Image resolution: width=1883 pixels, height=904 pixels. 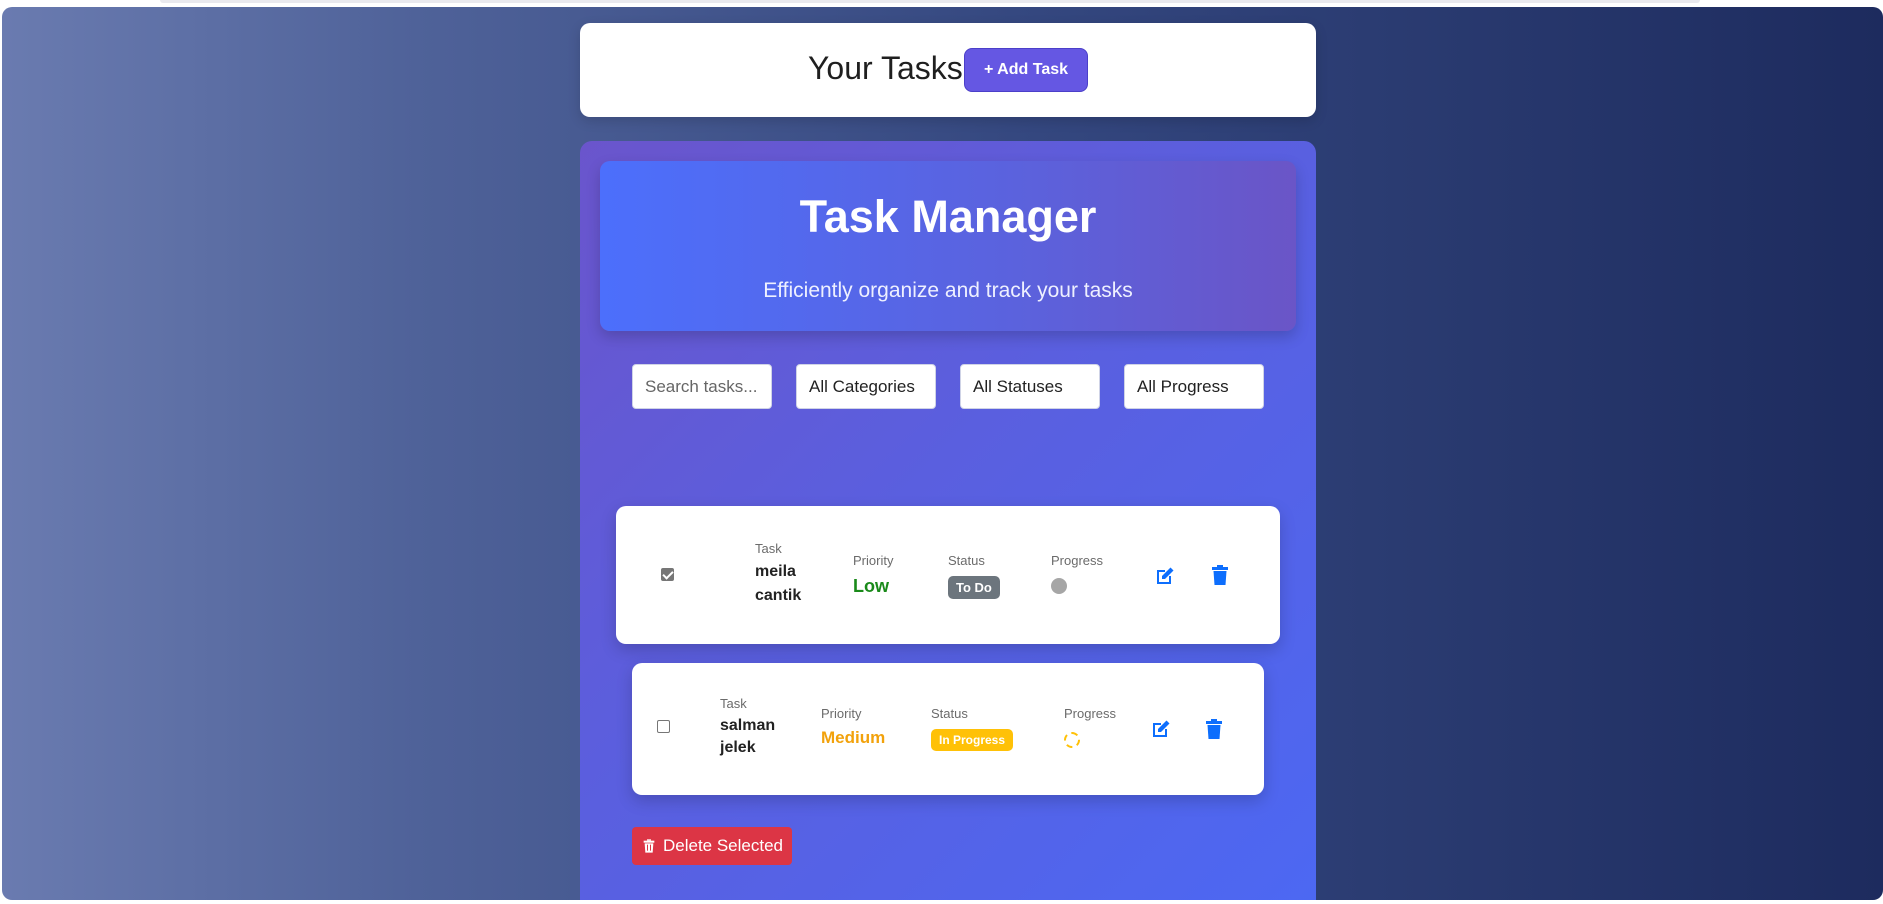 I want to click on status-select: All Statuses, so click(x=1030, y=386).